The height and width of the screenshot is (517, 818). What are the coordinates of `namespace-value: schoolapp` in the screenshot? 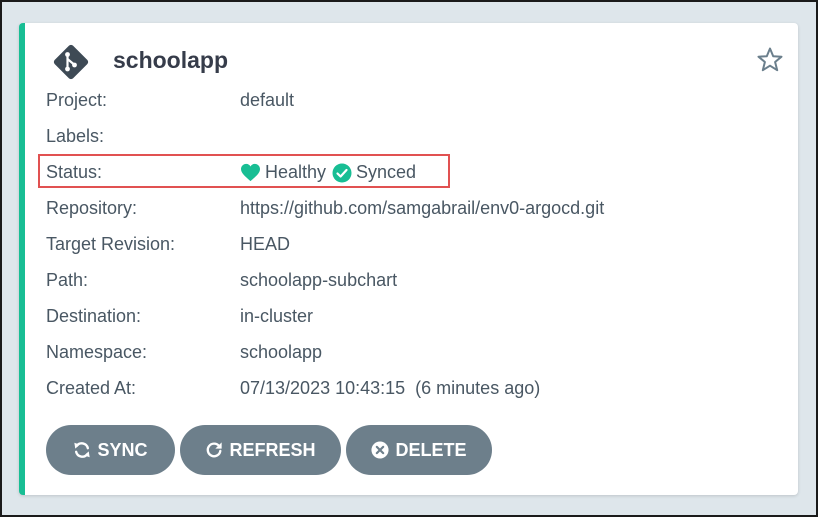 It's located at (281, 352).